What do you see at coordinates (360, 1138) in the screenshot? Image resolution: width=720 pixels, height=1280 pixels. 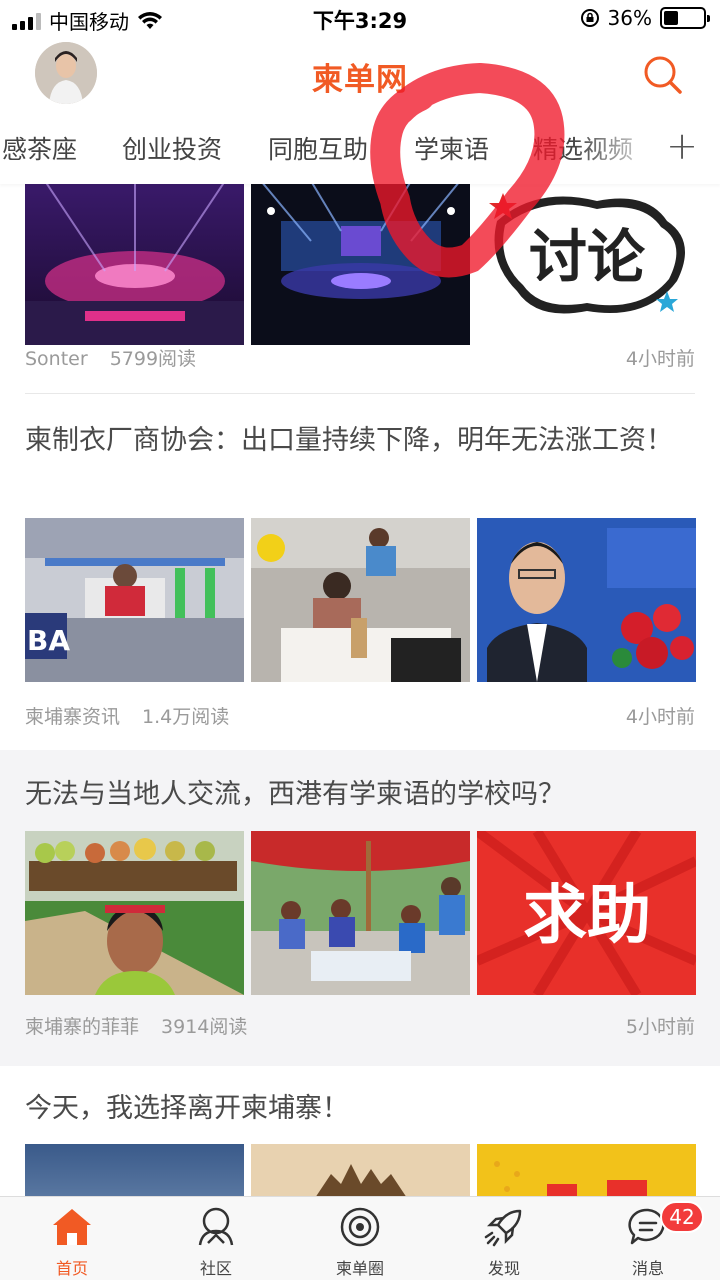 I see `article-card: 今天，我选择离开柬埔寨！` at bounding box center [360, 1138].